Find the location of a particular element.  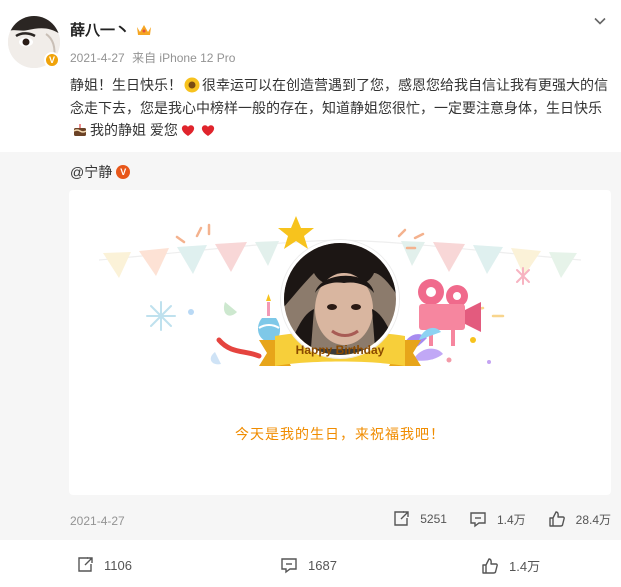

retweet-comment-count: 1.4万 is located at coordinates (511, 519).